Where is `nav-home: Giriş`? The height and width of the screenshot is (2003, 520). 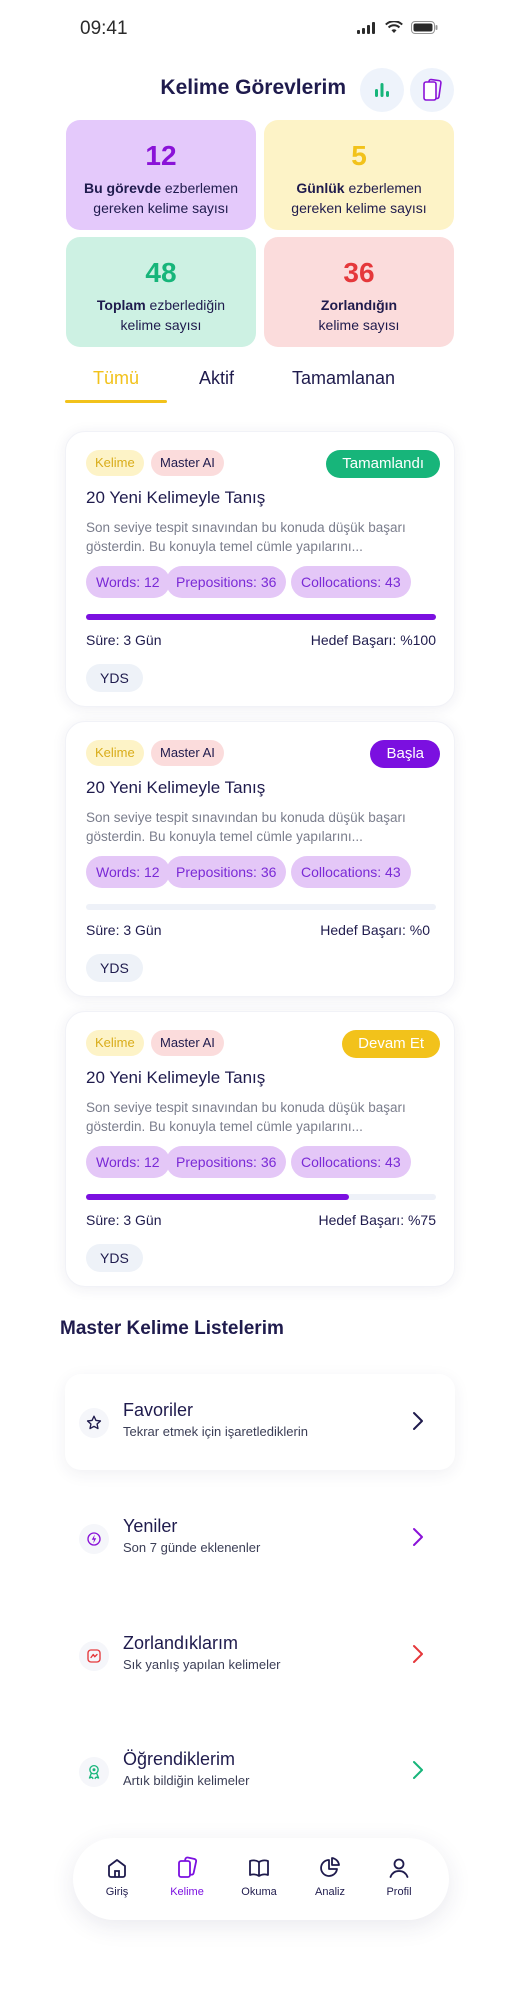 nav-home: Giriş is located at coordinates (117, 1877).